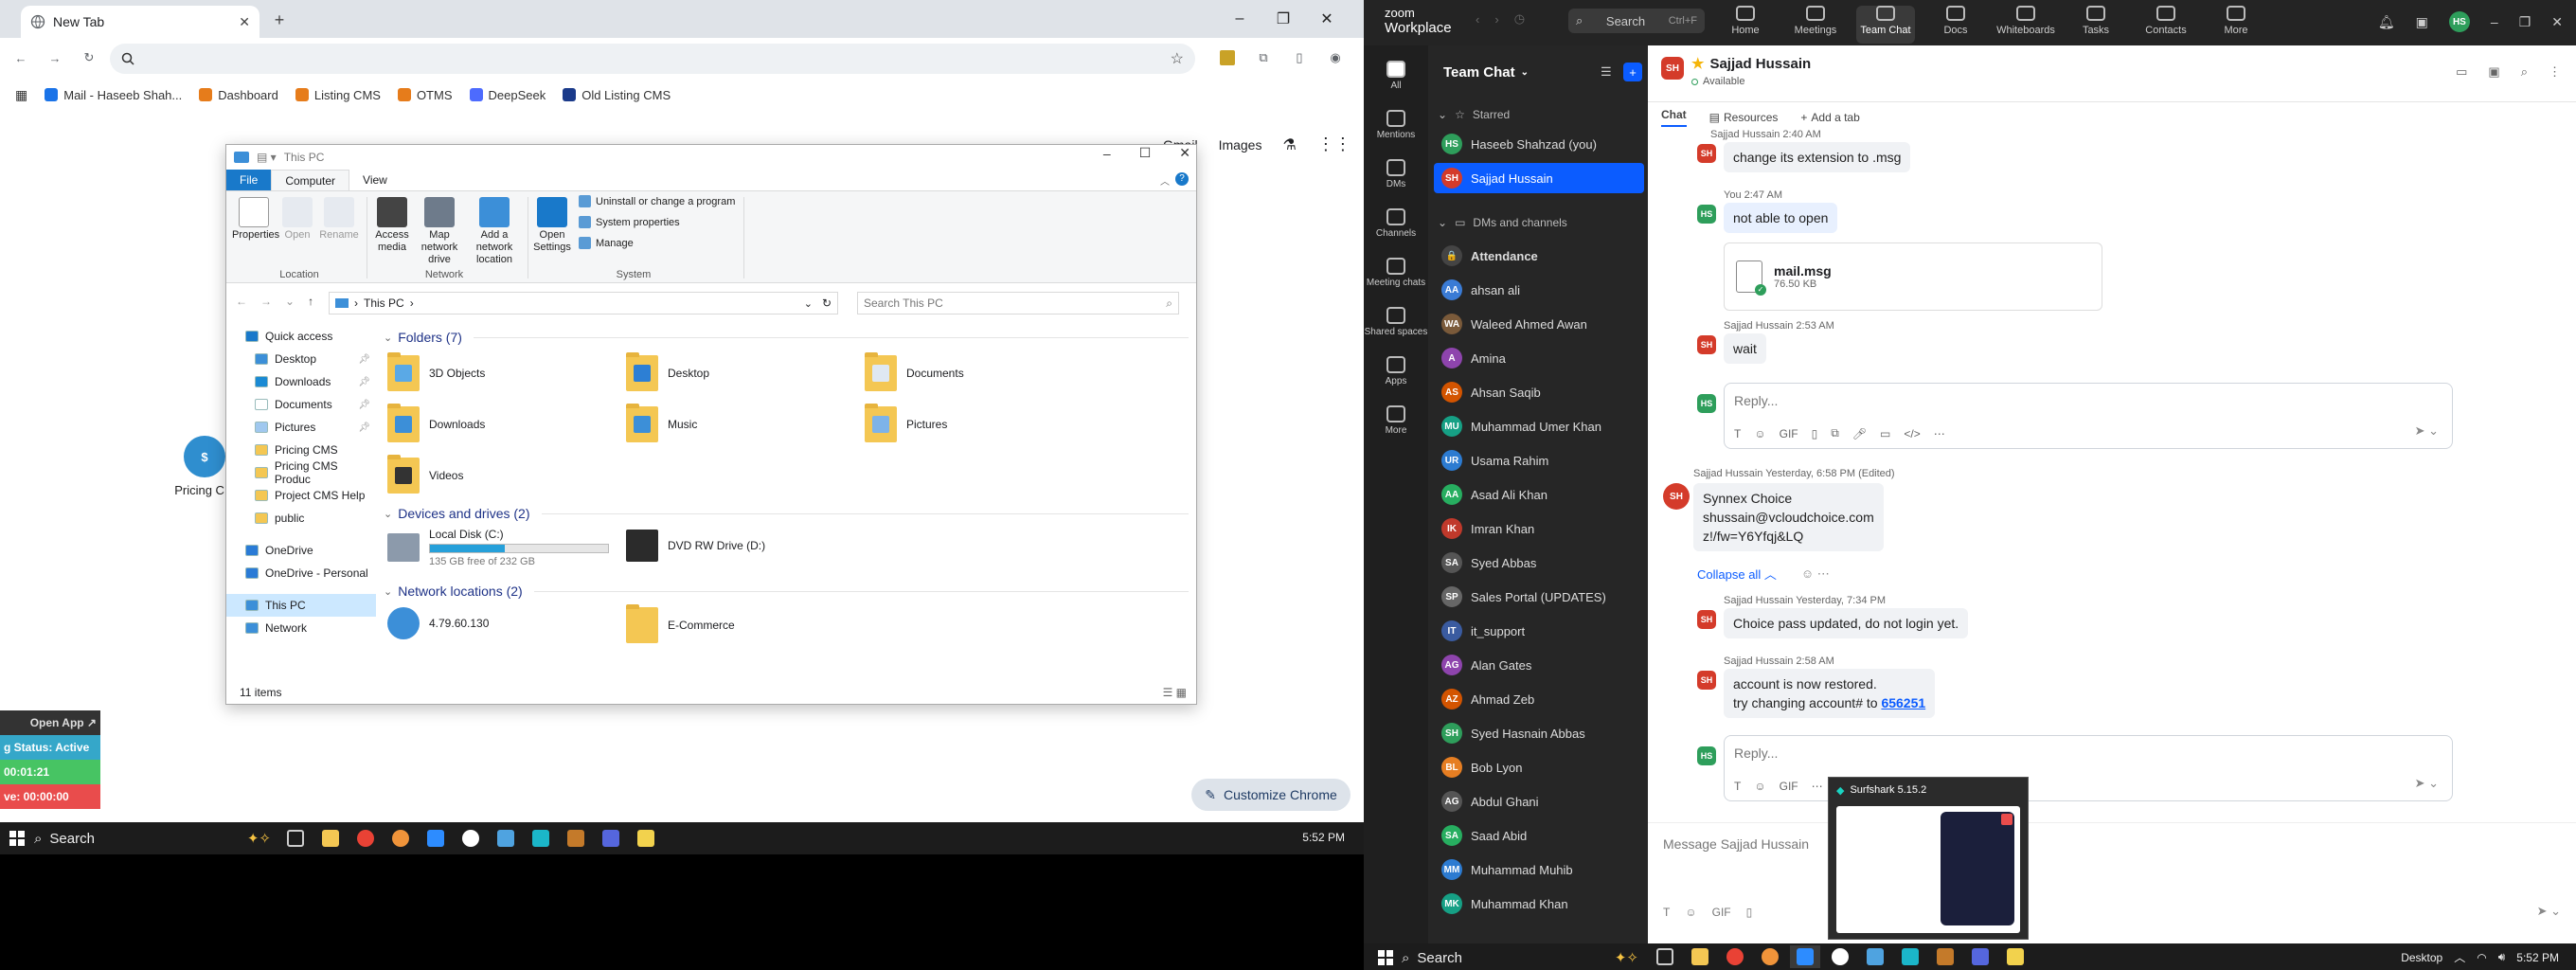  Describe the element at coordinates (2095, 25) in the screenshot. I see `nav-tasks: Tasks` at that location.